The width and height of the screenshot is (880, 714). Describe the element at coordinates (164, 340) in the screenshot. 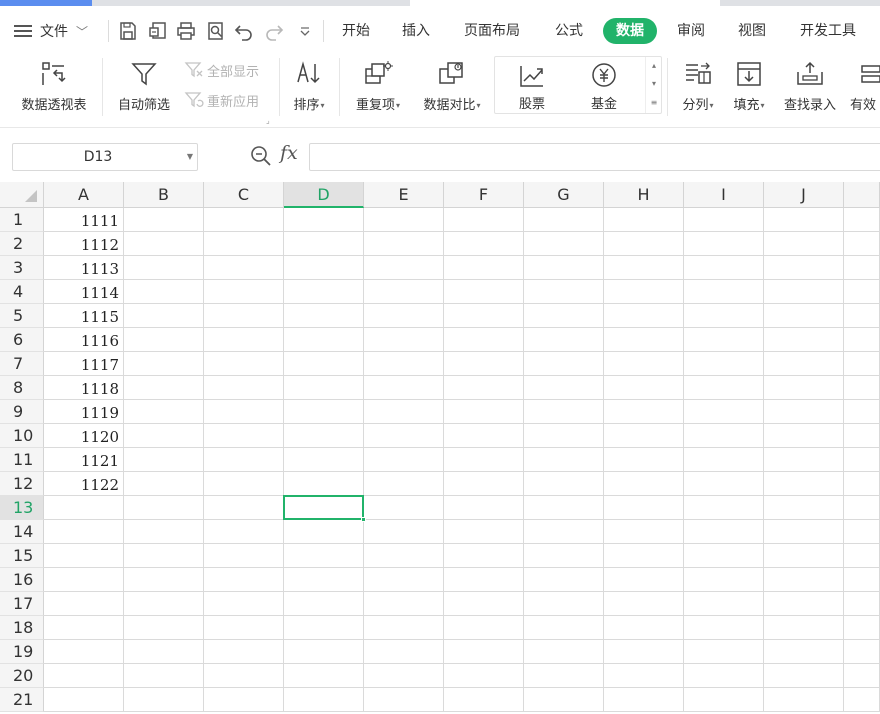

I see `cell-b6` at that location.